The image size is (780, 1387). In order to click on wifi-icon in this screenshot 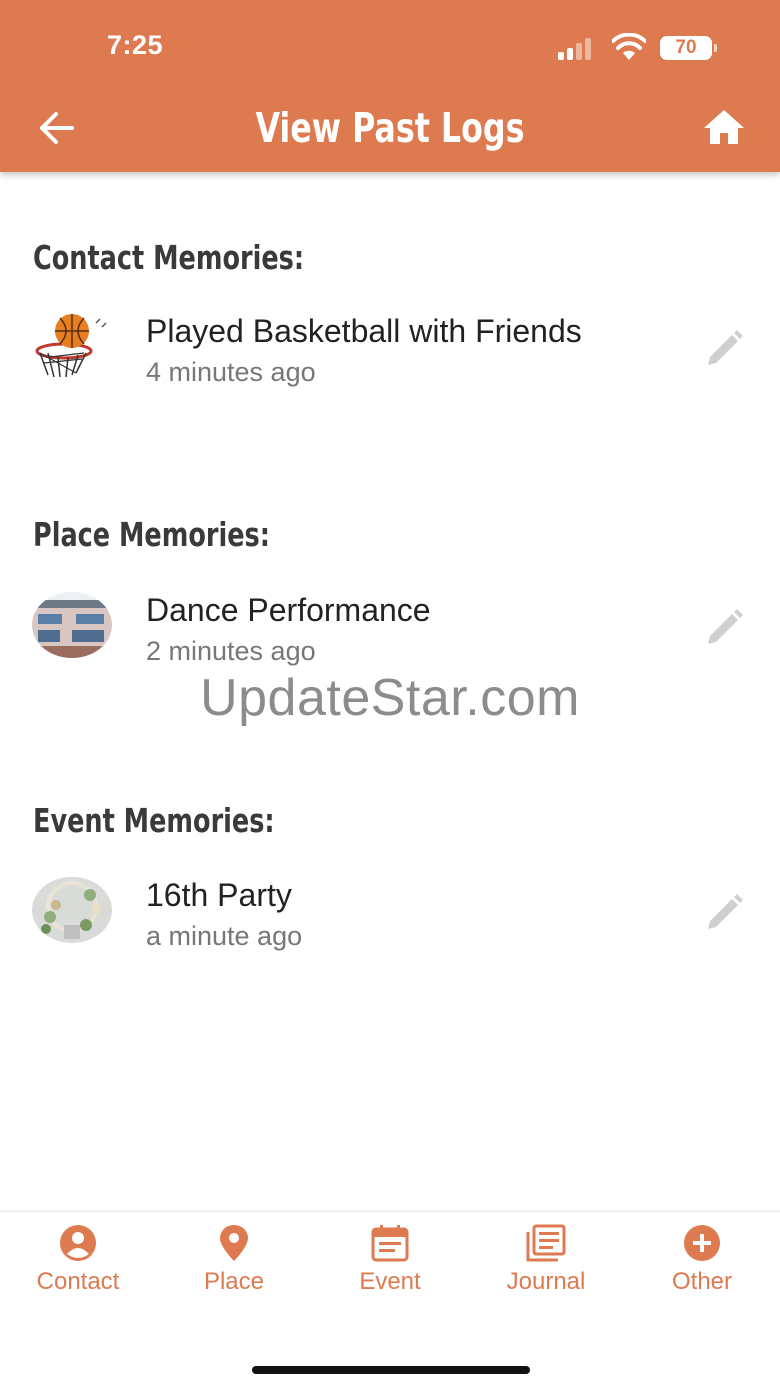, I will do `click(629, 46)`.